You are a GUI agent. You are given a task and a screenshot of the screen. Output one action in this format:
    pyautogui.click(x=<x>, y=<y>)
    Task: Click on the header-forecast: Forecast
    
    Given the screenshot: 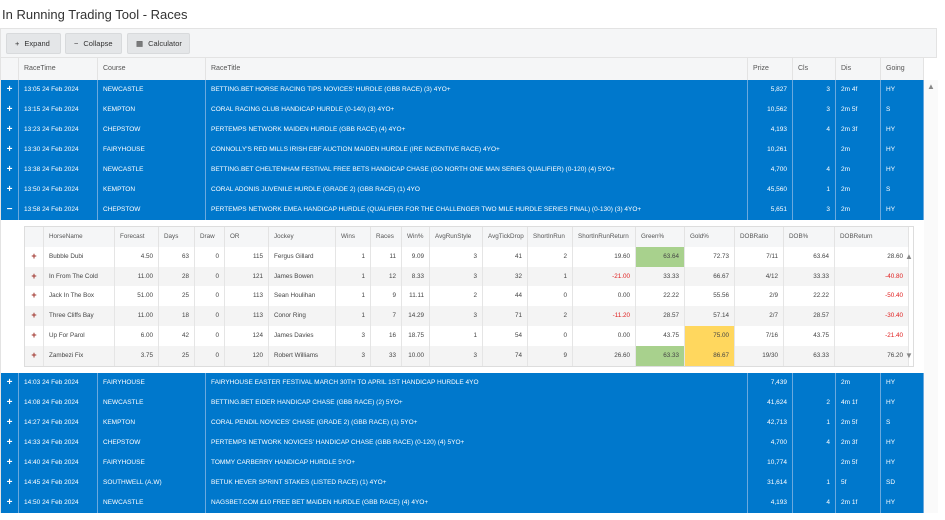 What is the action you would take?
    pyautogui.click(x=137, y=237)
    